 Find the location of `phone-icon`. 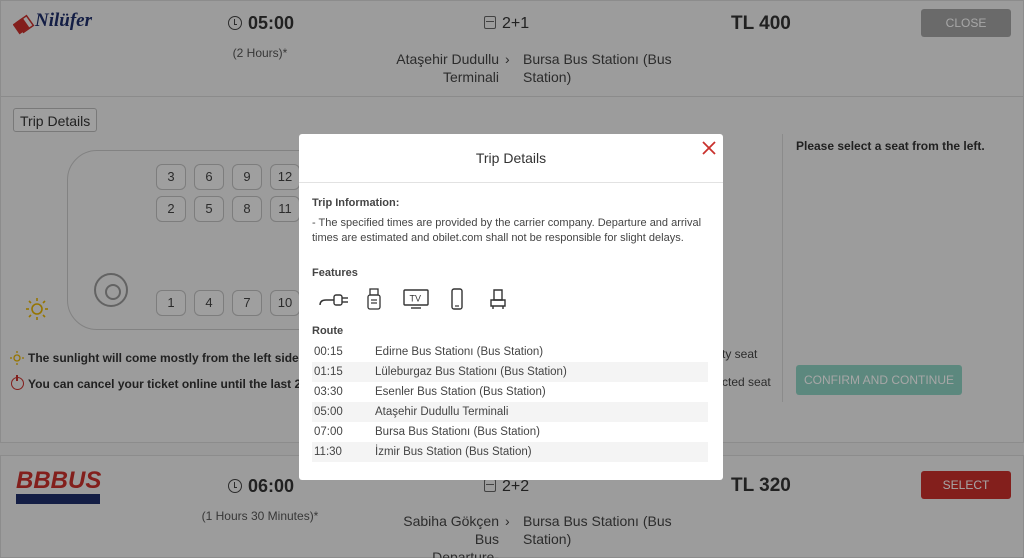

phone-icon is located at coordinates (457, 299).